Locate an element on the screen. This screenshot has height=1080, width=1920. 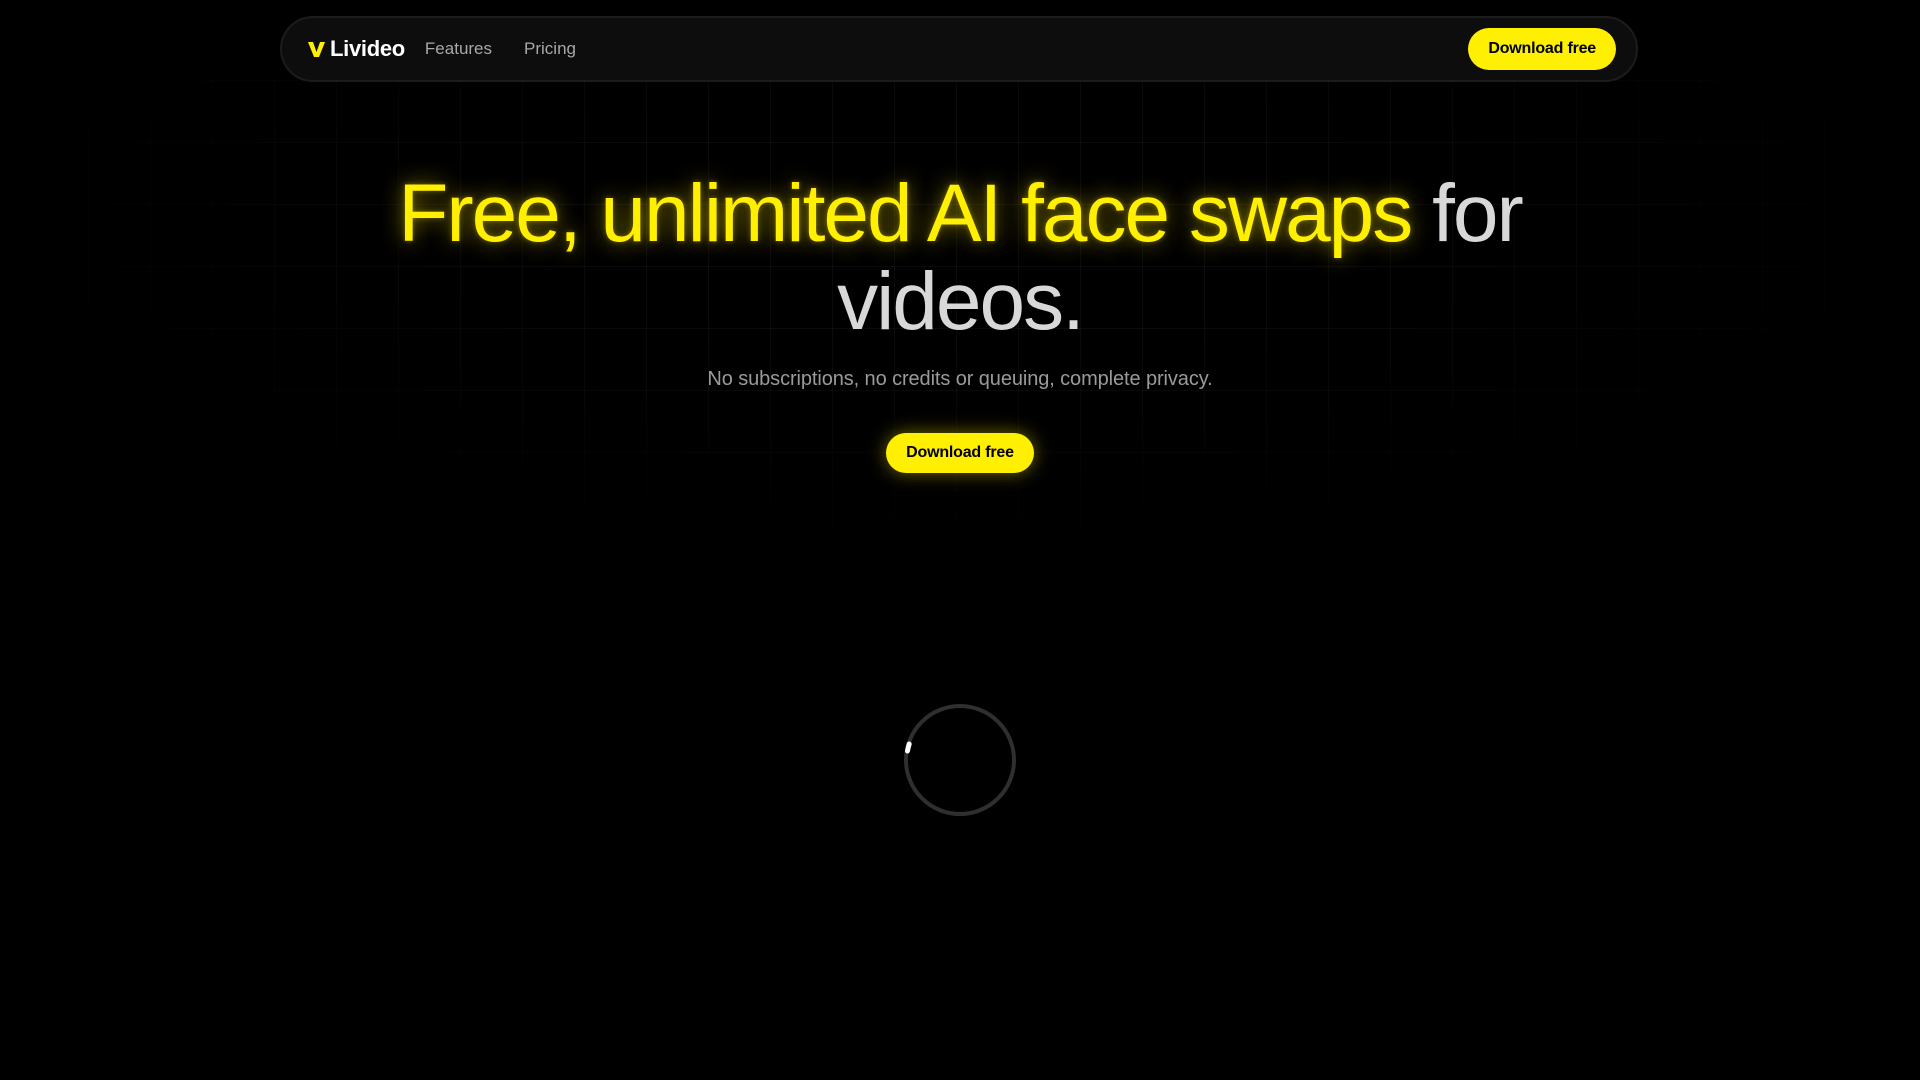
brand-logo-link: Livideo is located at coordinates (356, 49).